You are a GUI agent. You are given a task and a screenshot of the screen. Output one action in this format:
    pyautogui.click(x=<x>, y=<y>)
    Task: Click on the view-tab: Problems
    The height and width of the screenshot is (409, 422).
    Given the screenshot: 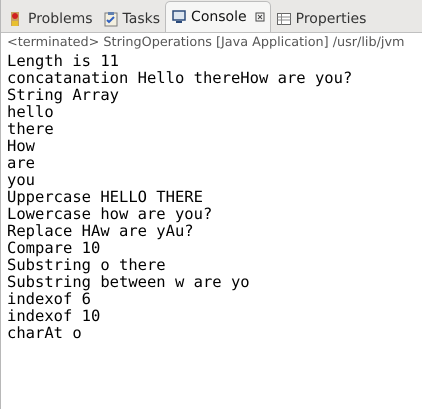 What is the action you would take?
    pyautogui.click(x=50, y=18)
    